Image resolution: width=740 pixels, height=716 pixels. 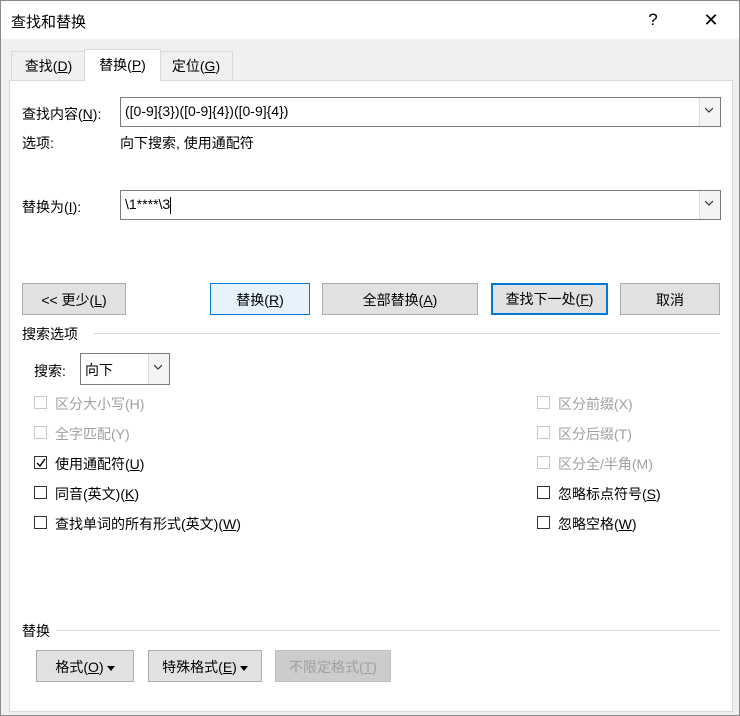 What do you see at coordinates (196, 65) in the screenshot?
I see `tab-goto: 定位(G)` at bounding box center [196, 65].